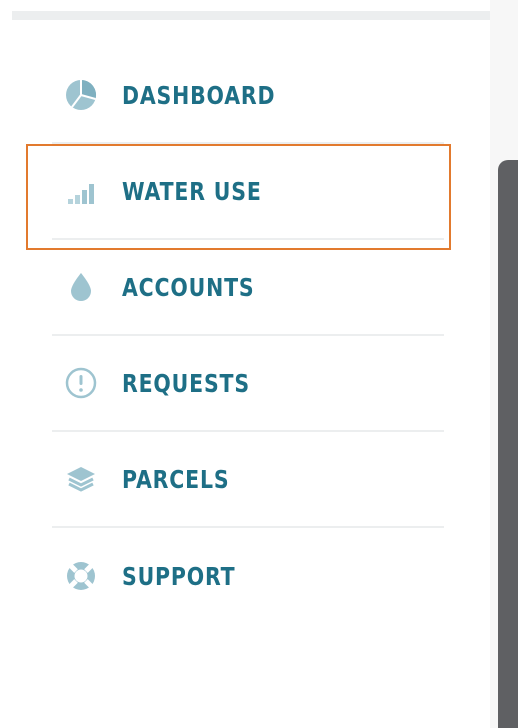 Image resolution: width=518 pixels, height=728 pixels. Describe the element at coordinates (186, 383) in the screenshot. I see `sidebar-item-label: REQUESTS` at that location.